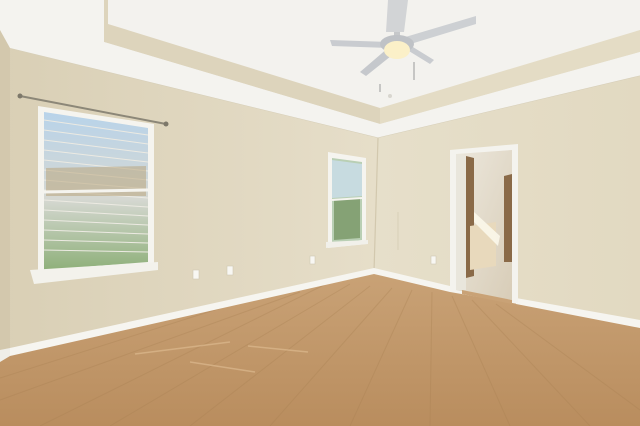  I want to click on fan-light-globe, so click(397, 50).